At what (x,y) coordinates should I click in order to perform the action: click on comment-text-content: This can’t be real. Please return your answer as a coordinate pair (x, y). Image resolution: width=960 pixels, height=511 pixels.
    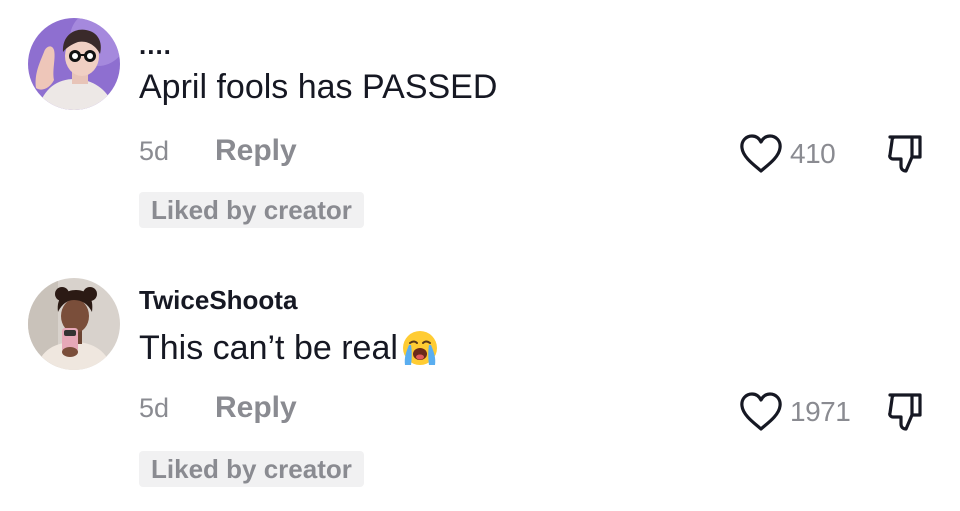
    Looking at the image, I should click on (268, 347).